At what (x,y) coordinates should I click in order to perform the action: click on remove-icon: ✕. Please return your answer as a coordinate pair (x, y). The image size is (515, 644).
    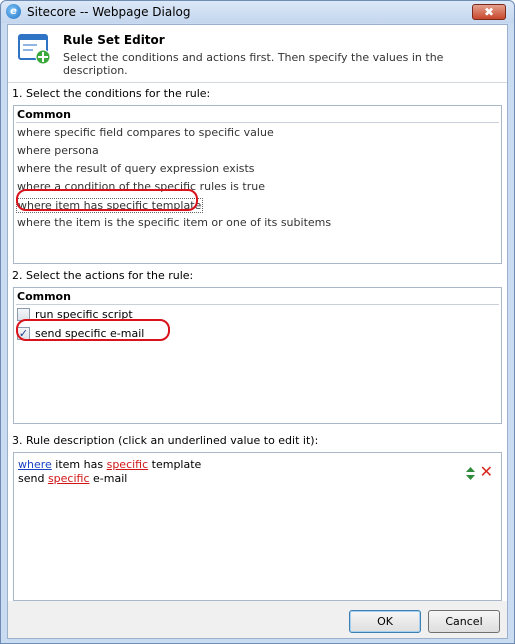
    Looking at the image, I should click on (486, 472).